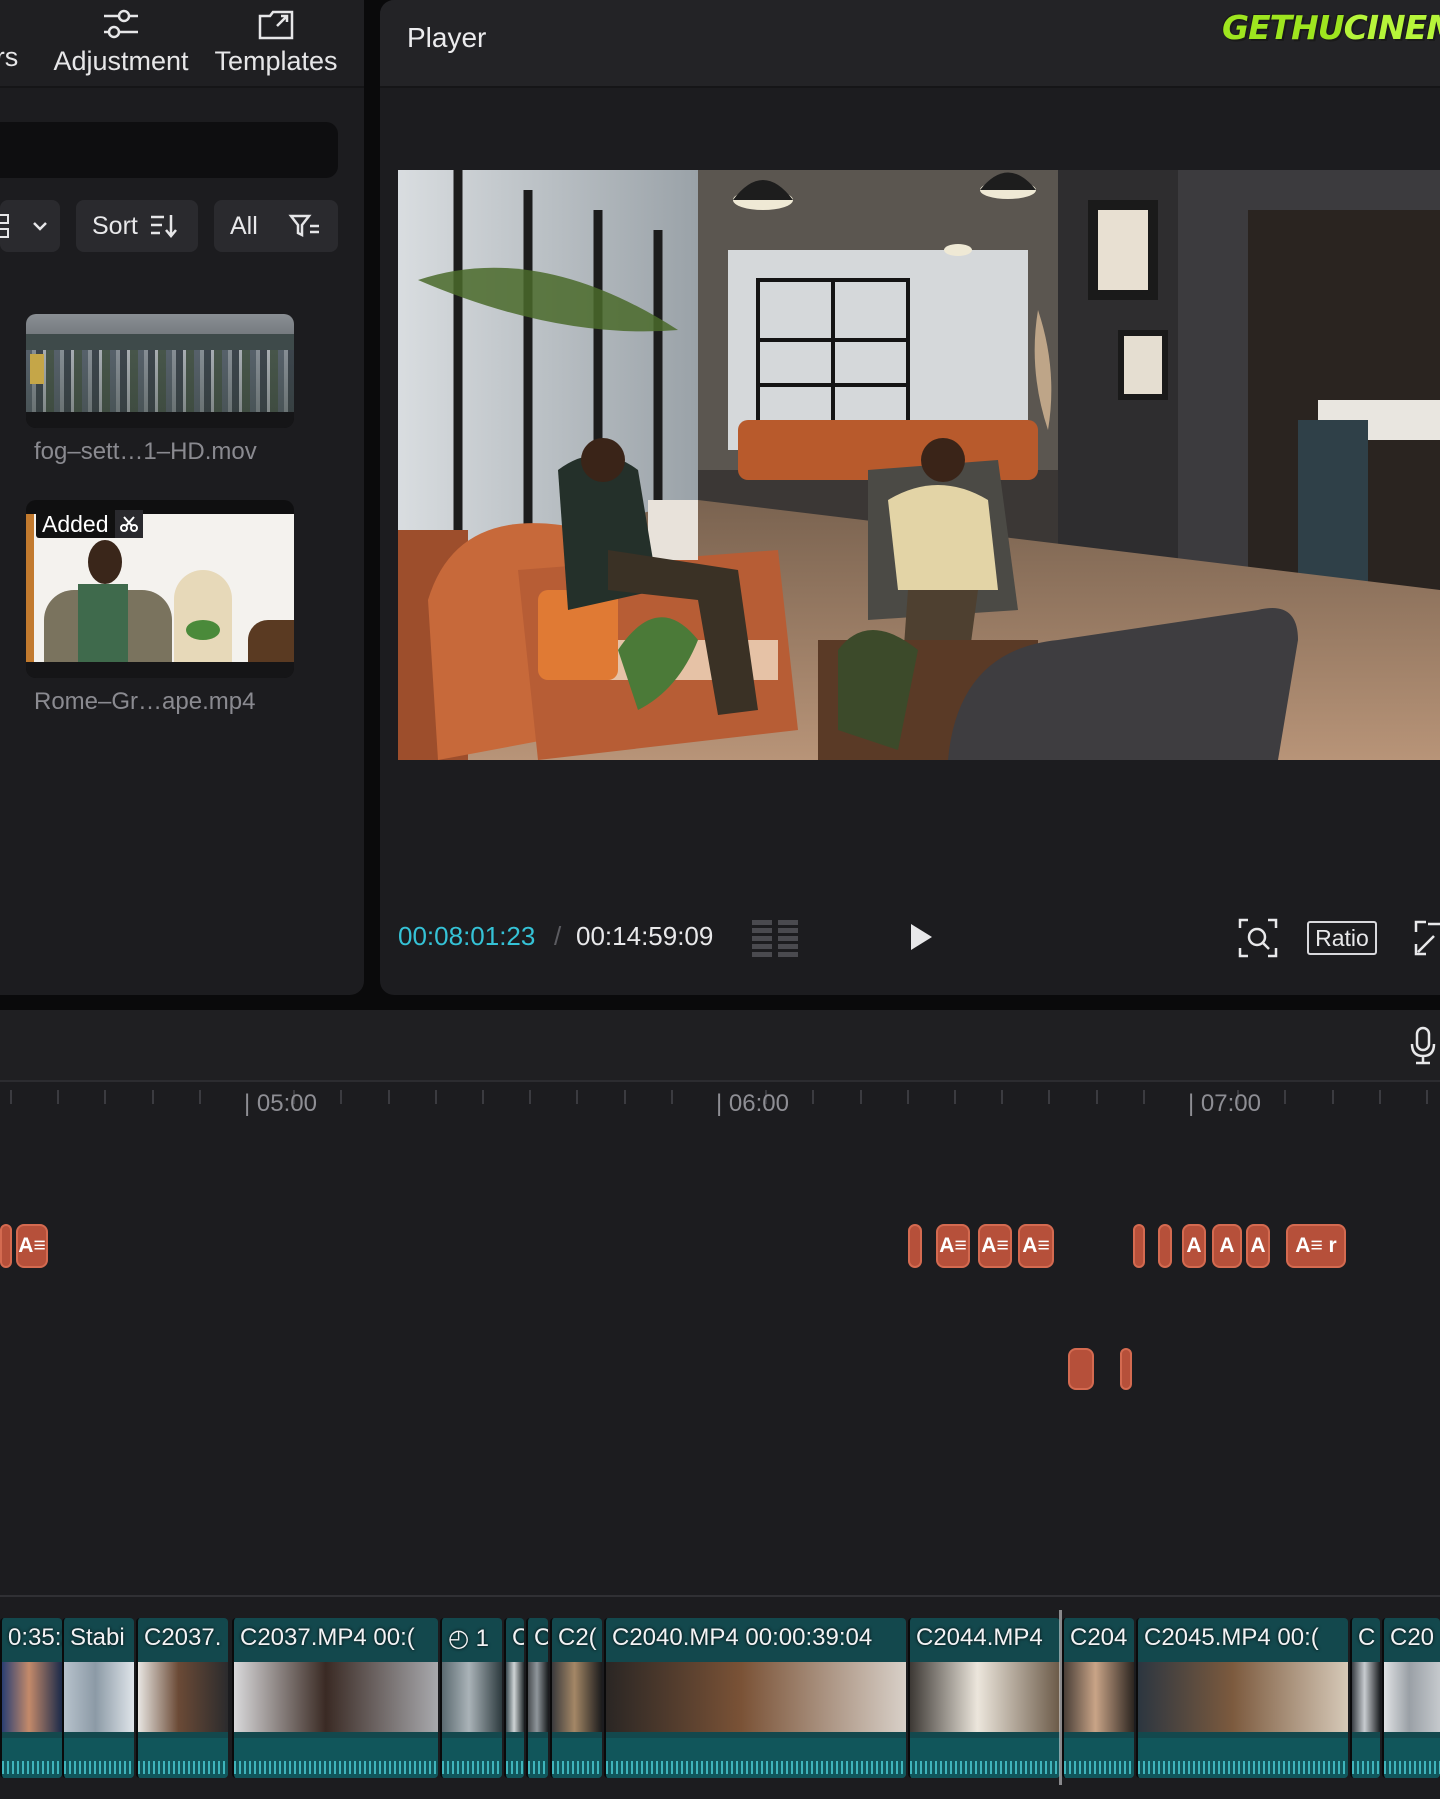 This screenshot has width=1440, height=1799. Describe the element at coordinates (1411, 1698) in the screenshot. I see `video-clip: C20` at that location.